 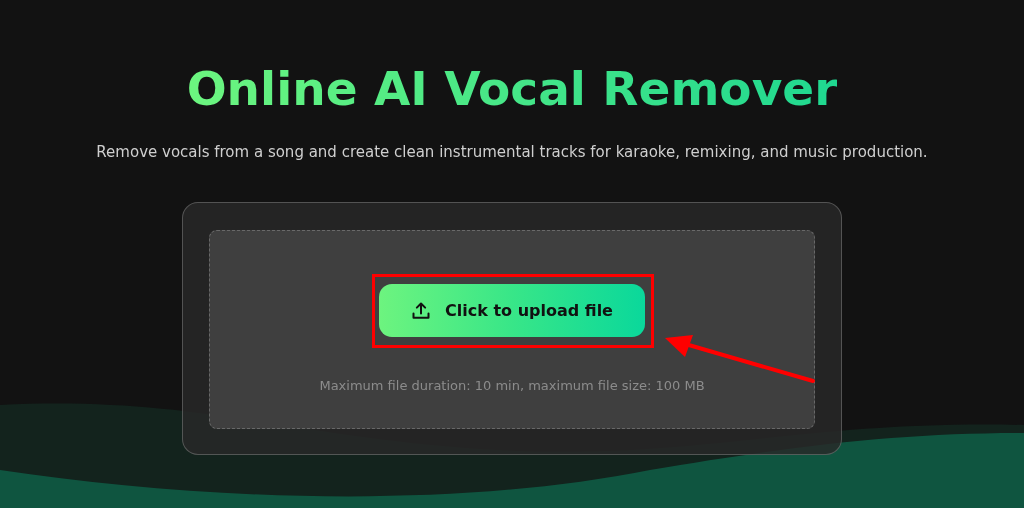 What do you see at coordinates (512, 152) in the screenshot?
I see `page-subtitle: Remove vocals from a song and create clean instrumental tracks for karaoke, remixing, and music production.` at bounding box center [512, 152].